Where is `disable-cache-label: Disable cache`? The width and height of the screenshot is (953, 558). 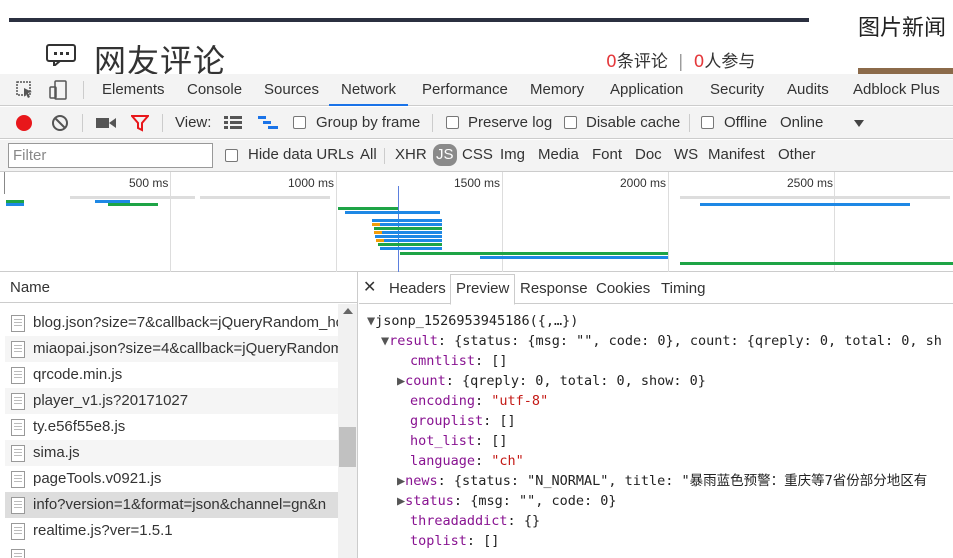
disable-cache-label: Disable cache is located at coordinates (633, 122).